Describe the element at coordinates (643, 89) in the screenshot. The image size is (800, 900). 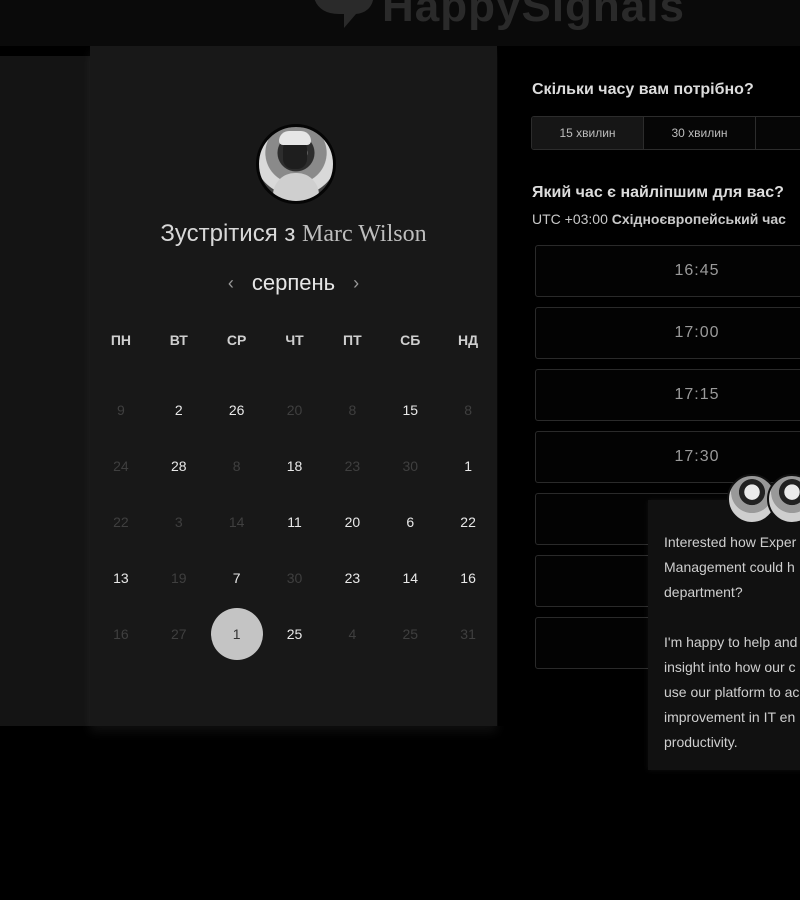
I see `duration-question: Скільки часу вам потрібно?` at that location.